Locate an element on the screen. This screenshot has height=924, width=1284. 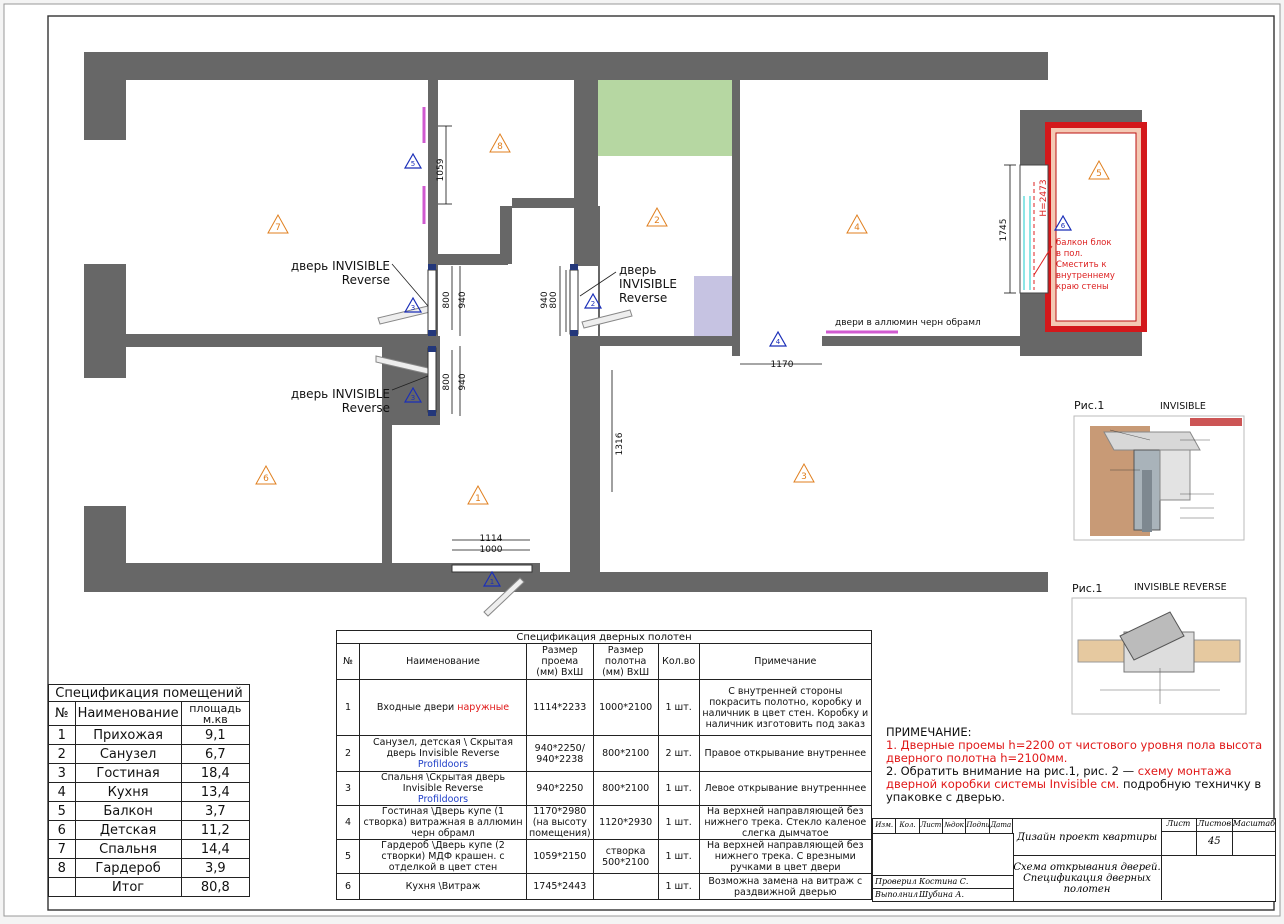
green-zone is located at coordinates (665, 118).